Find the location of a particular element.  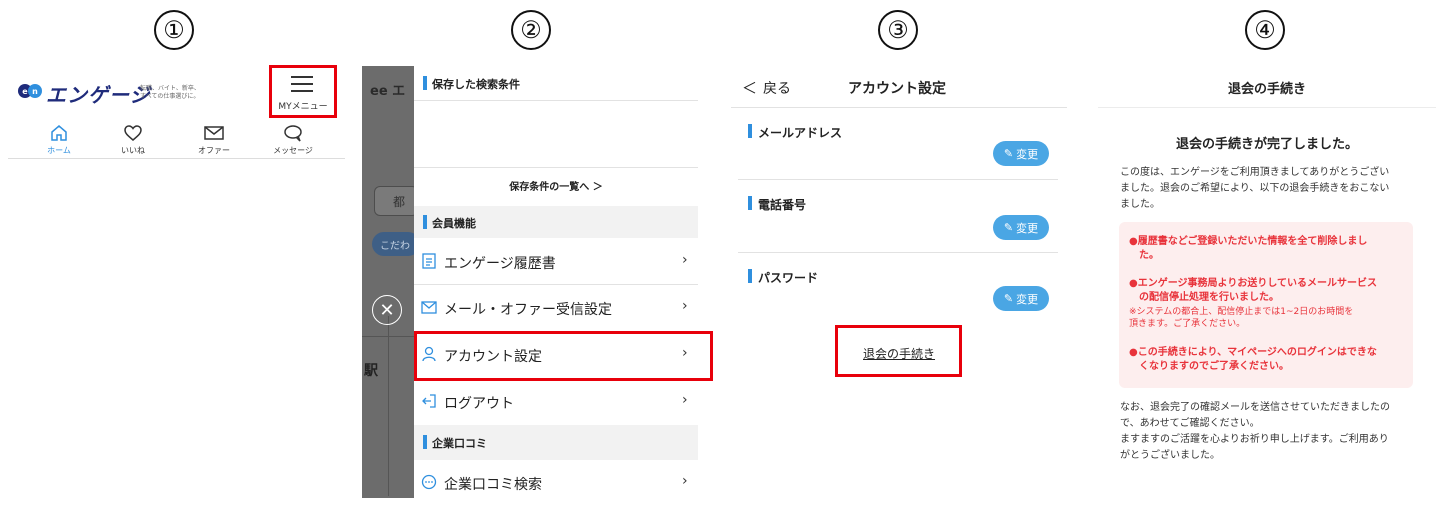

field-label-phone: 電話番号 is located at coordinates (782, 205).